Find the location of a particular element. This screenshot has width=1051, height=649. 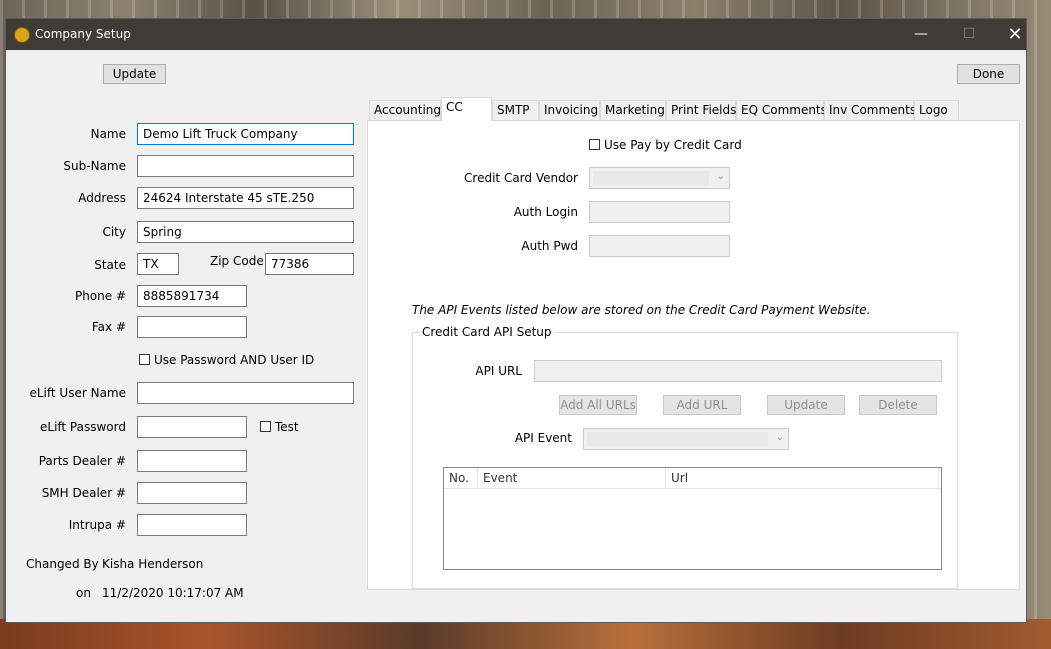

api-event-select: ⌄ is located at coordinates (686, 439).